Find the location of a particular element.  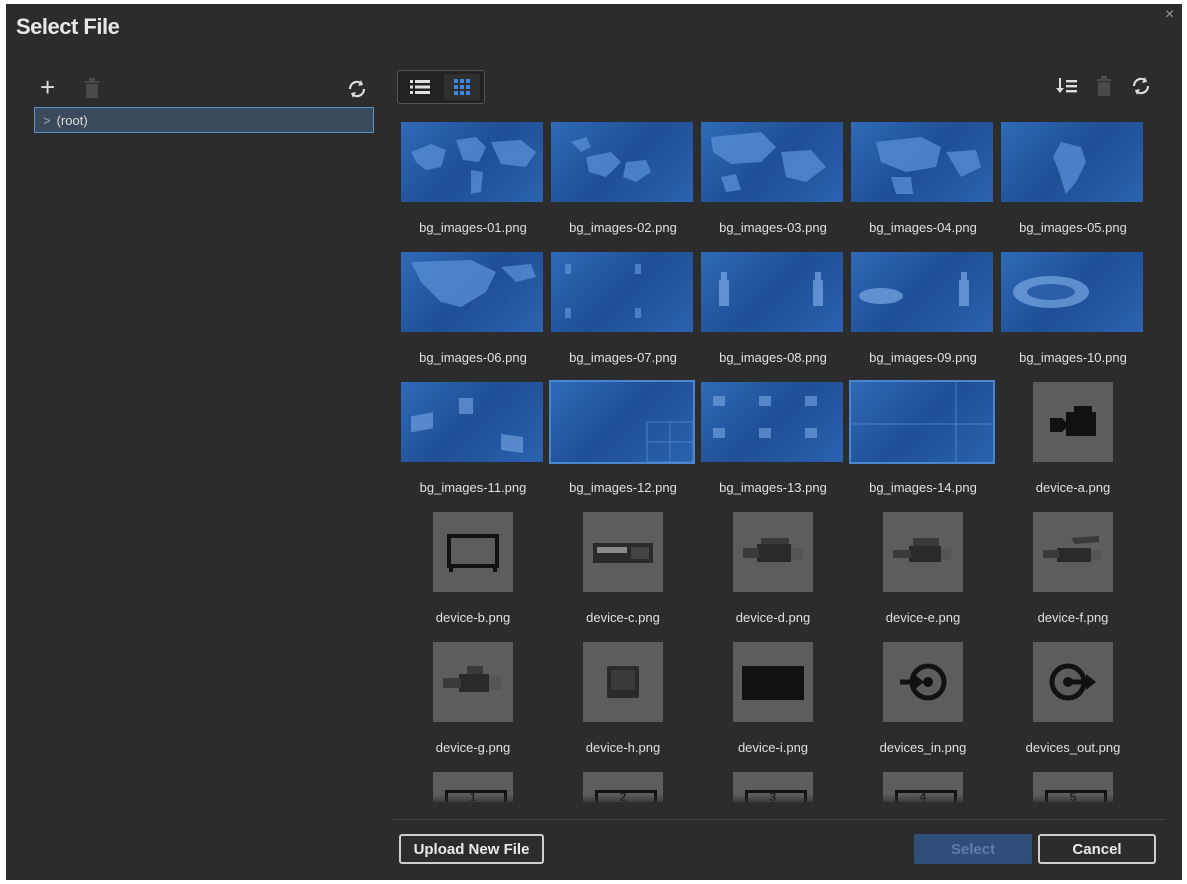

stadium-thumbnail is located at coordinates (1072, 292).